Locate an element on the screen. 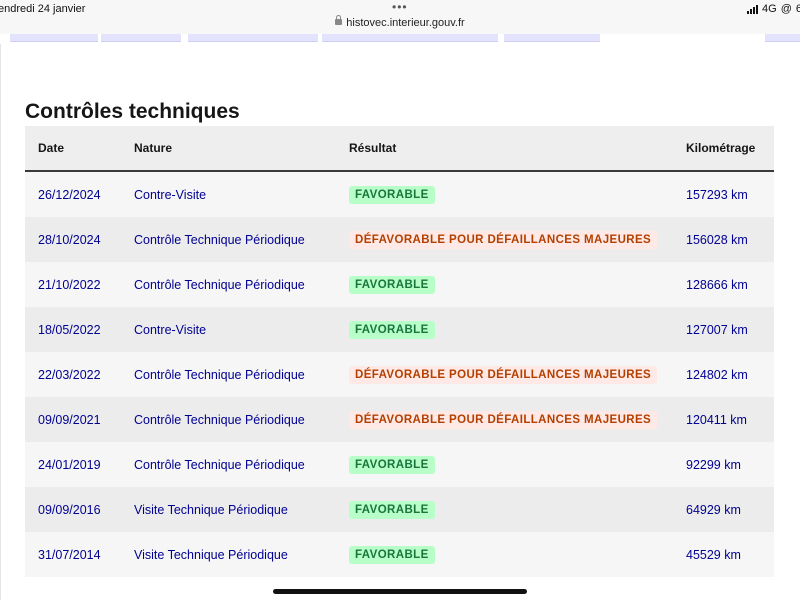  cell-date: 24/01/2019 is located at coordinates (73, 464).